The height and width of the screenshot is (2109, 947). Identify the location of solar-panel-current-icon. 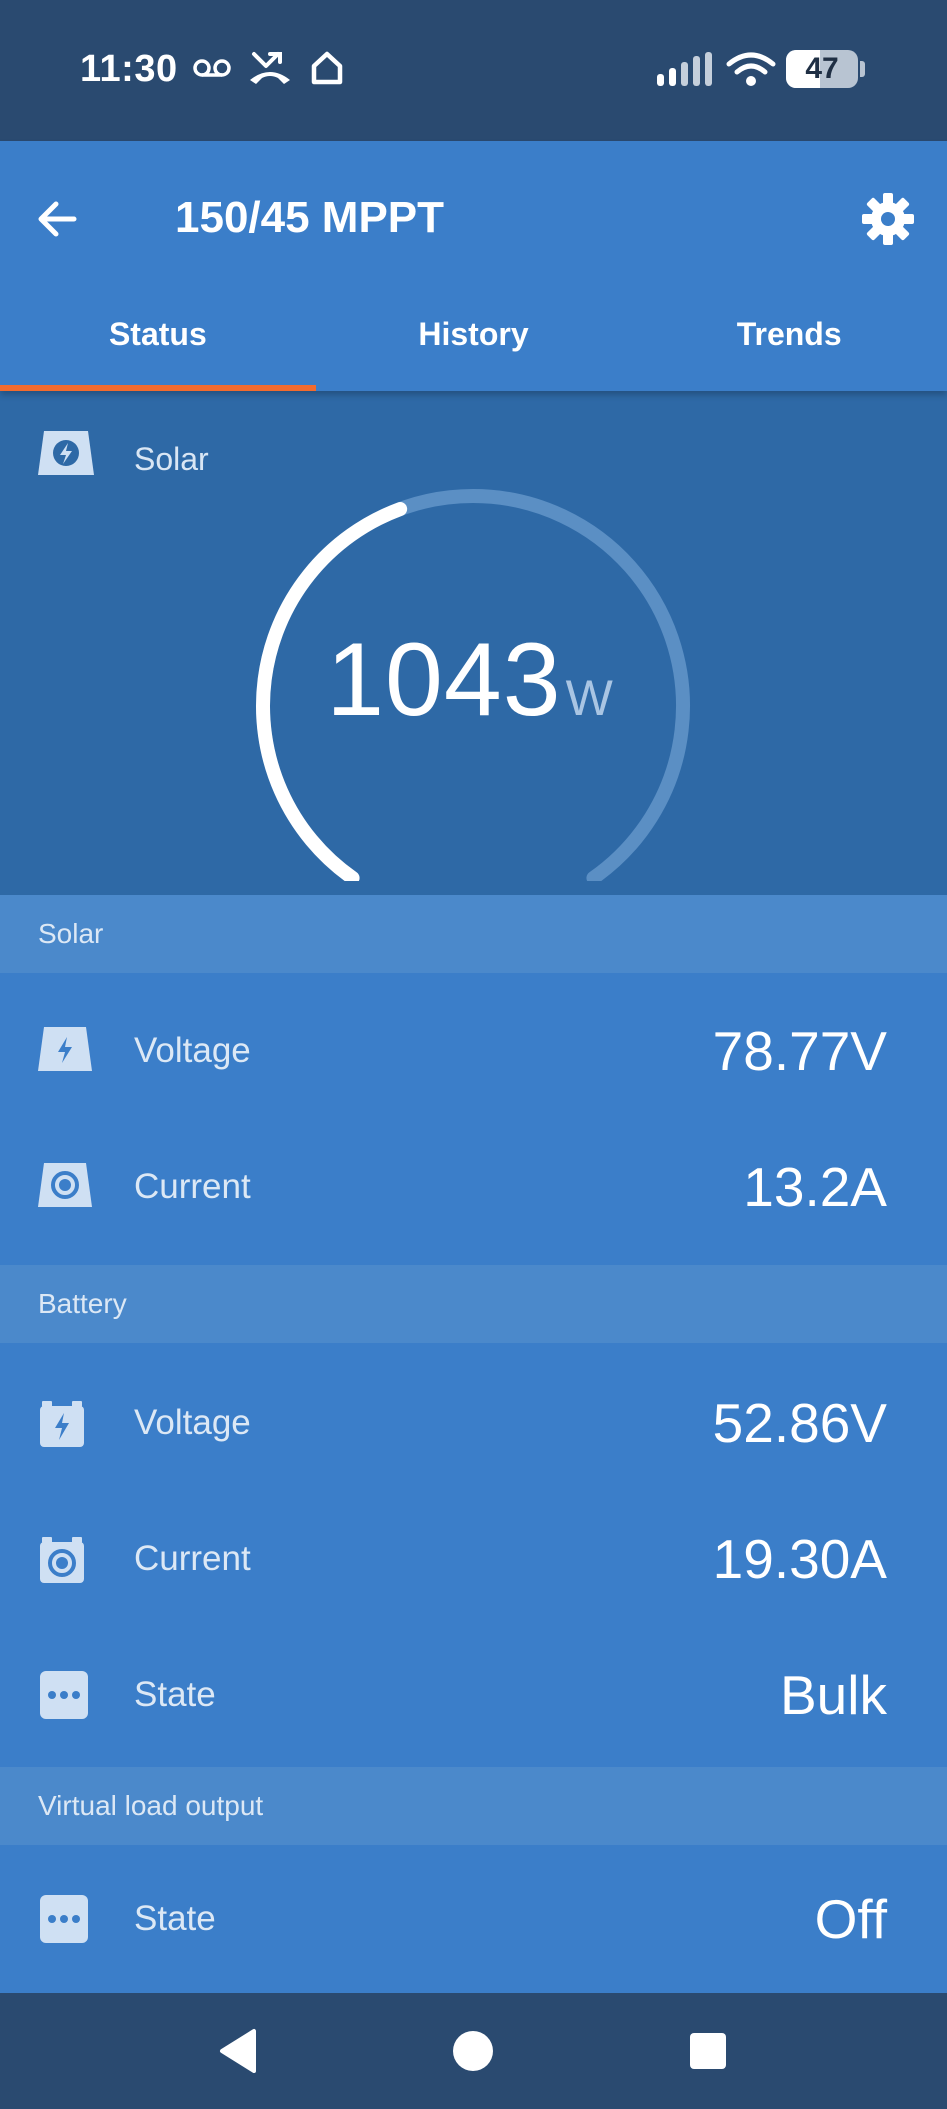
(65, 1185).